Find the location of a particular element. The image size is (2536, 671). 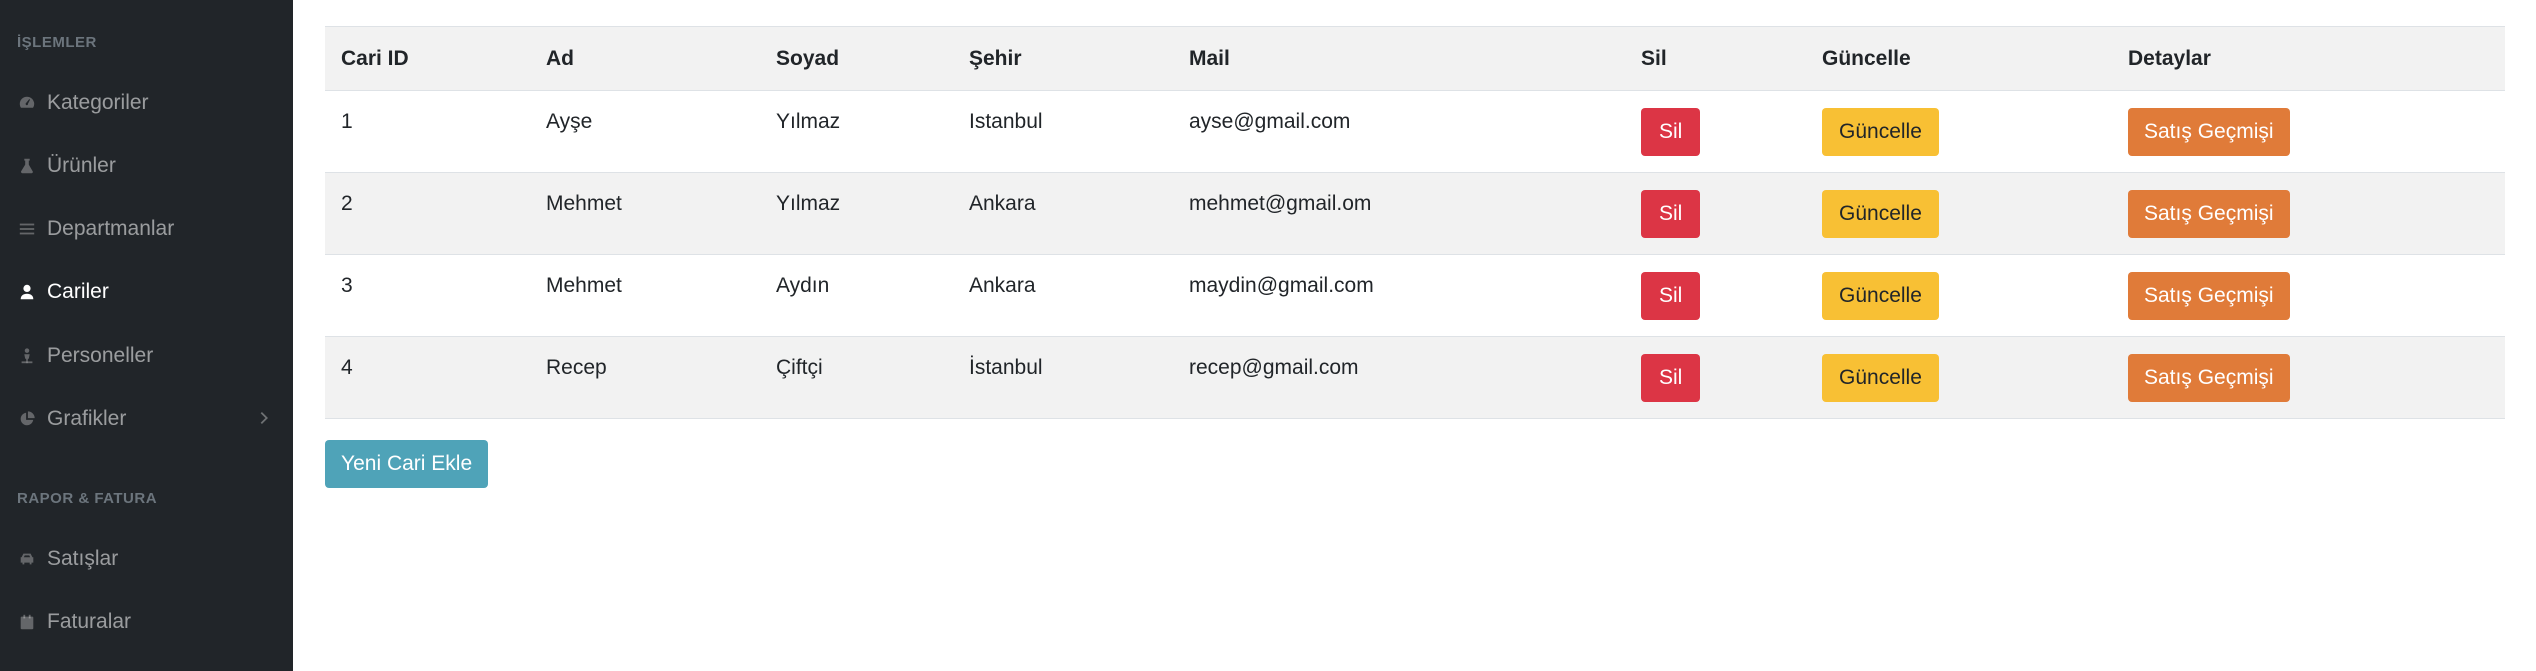

column-header-sil: Sil is located at coordinates (1715, 58).